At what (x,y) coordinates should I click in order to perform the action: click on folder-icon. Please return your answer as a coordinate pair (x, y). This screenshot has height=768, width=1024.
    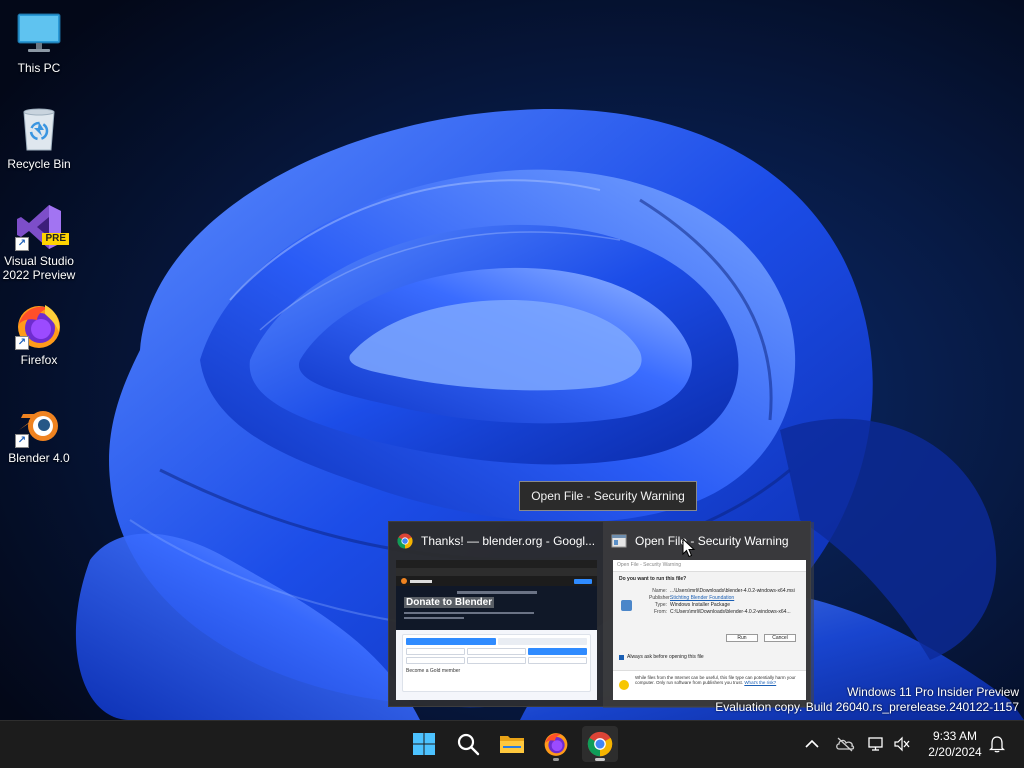
    Looking at the image, I should click on (512, 744).